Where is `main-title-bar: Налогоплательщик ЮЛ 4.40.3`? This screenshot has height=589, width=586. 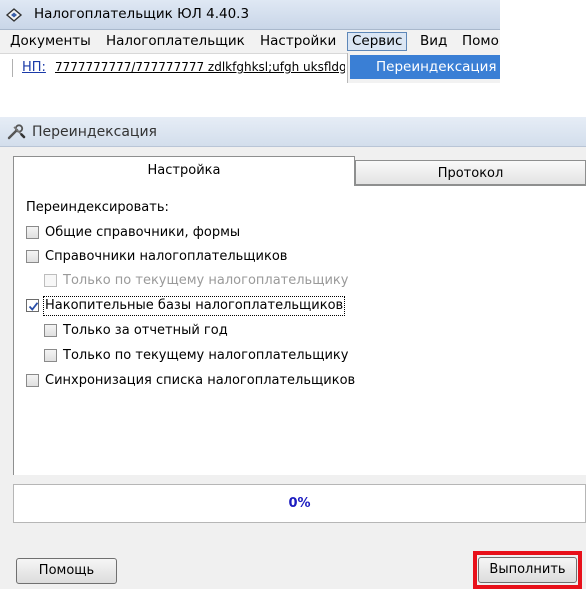 main-title-bar: Налогоплательщик ЮЛ 4.40.3 is located at coordinates (250, 15).